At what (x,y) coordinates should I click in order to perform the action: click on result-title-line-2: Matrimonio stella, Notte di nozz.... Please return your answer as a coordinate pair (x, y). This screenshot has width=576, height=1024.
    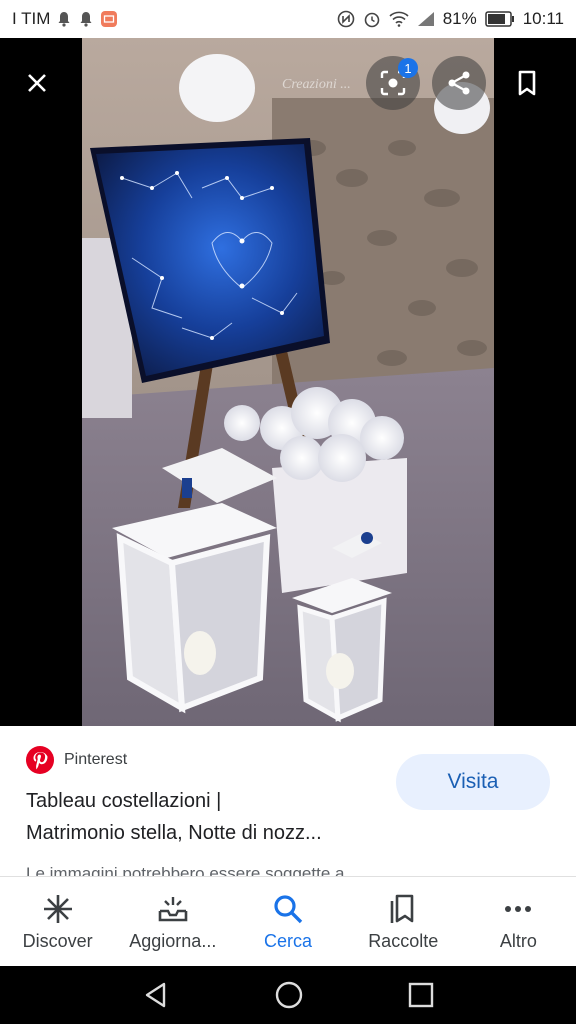
    Looking at the image, I should click on (174, 833).